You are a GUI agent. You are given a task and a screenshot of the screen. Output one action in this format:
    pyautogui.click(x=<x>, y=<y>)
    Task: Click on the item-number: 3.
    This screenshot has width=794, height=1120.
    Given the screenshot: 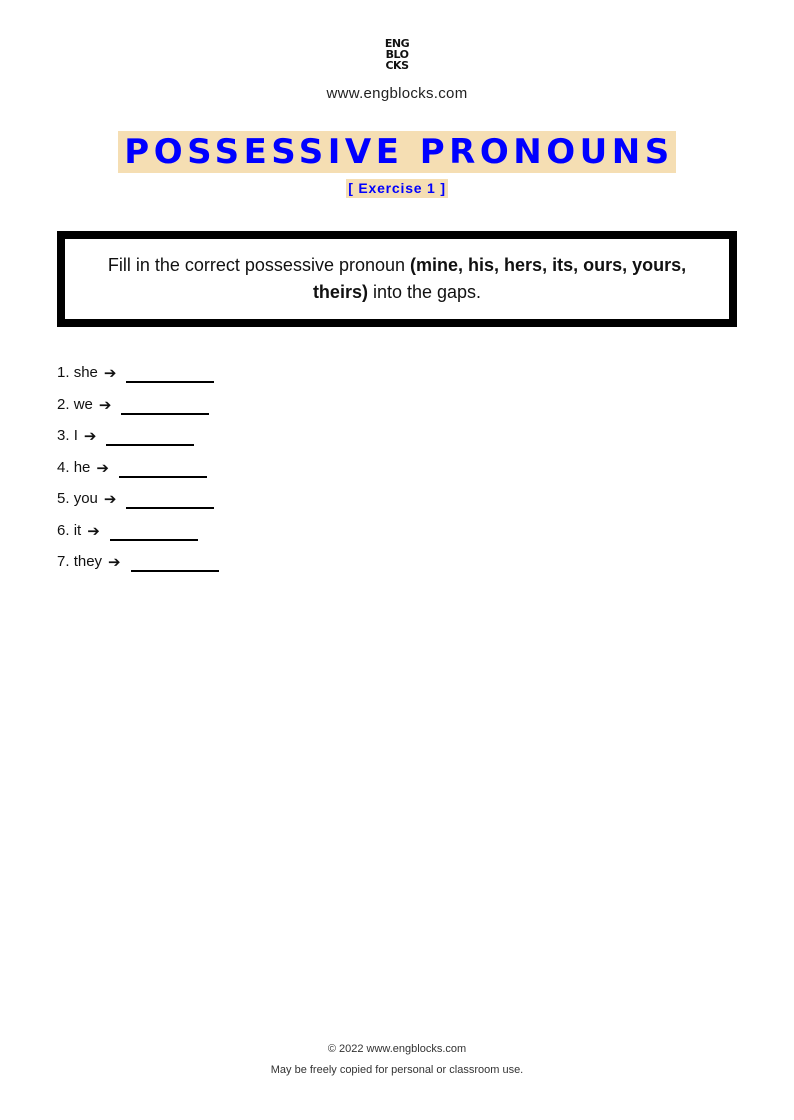 What is the action you would take?
    pyautogui.click(x=63, y=435)
    